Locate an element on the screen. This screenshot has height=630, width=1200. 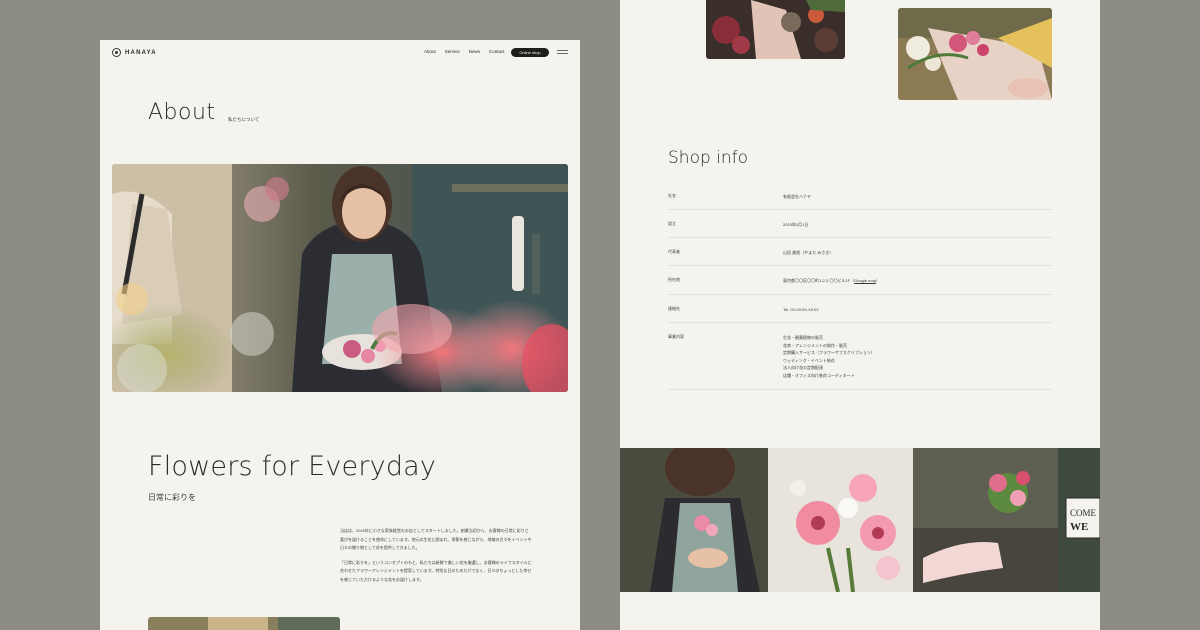
table-row: 代表者 山田 美咲（やまだ みさき） is located at coordinates (860, 252).